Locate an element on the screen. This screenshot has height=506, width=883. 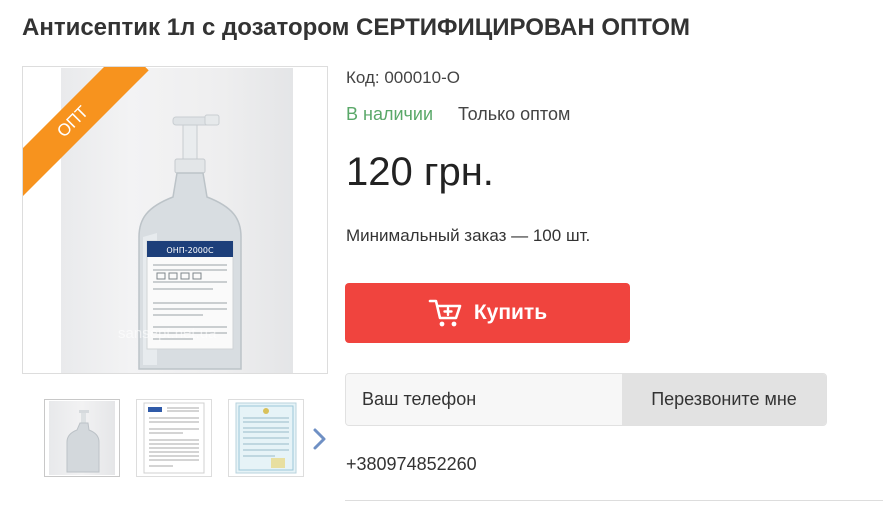
certificate-thumb-icon is located at coordinates (174, 438).